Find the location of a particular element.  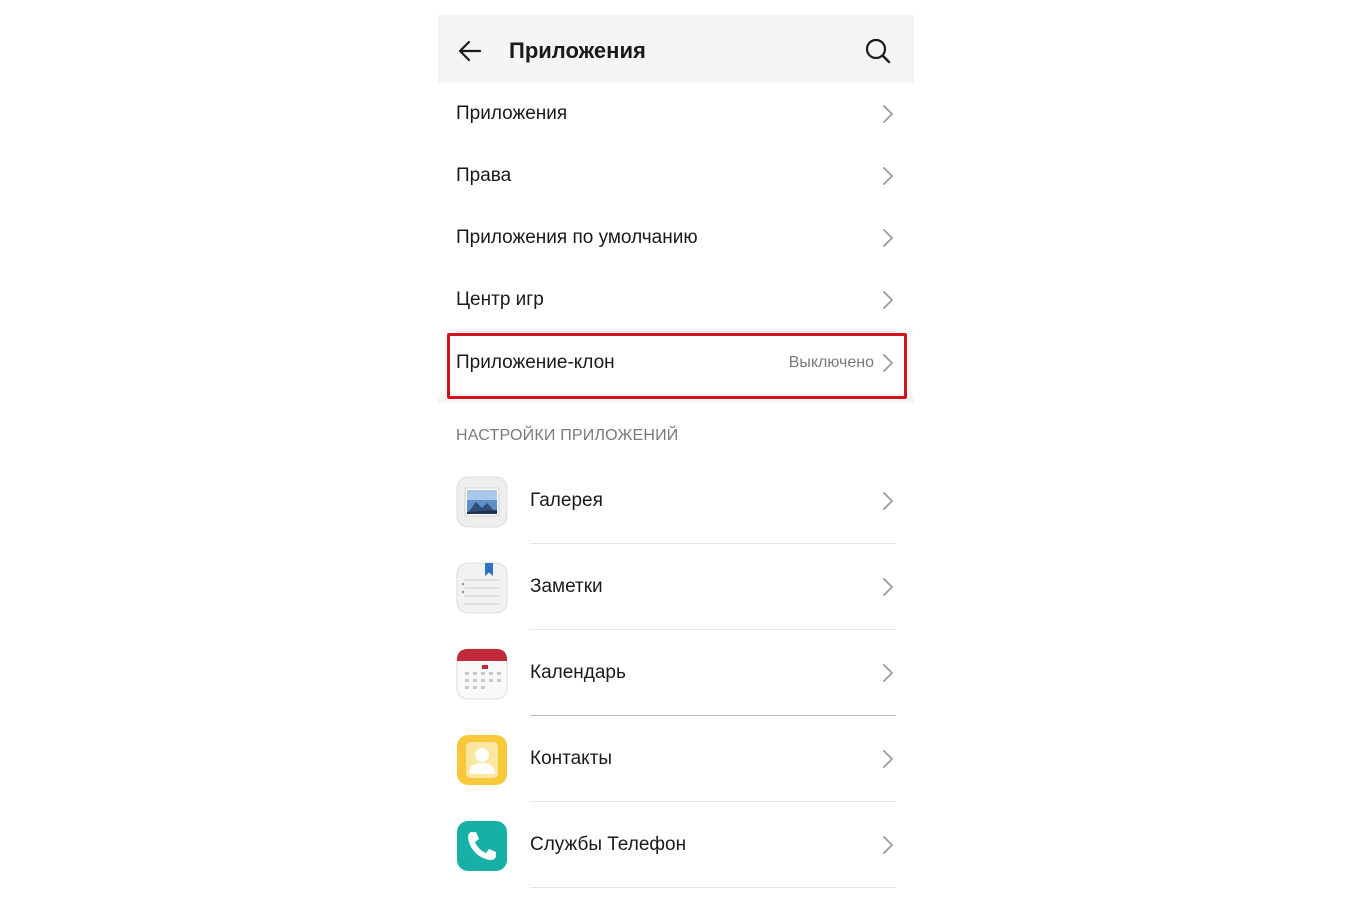

app-item-label: Контакты is located at coordinates (571, 758).